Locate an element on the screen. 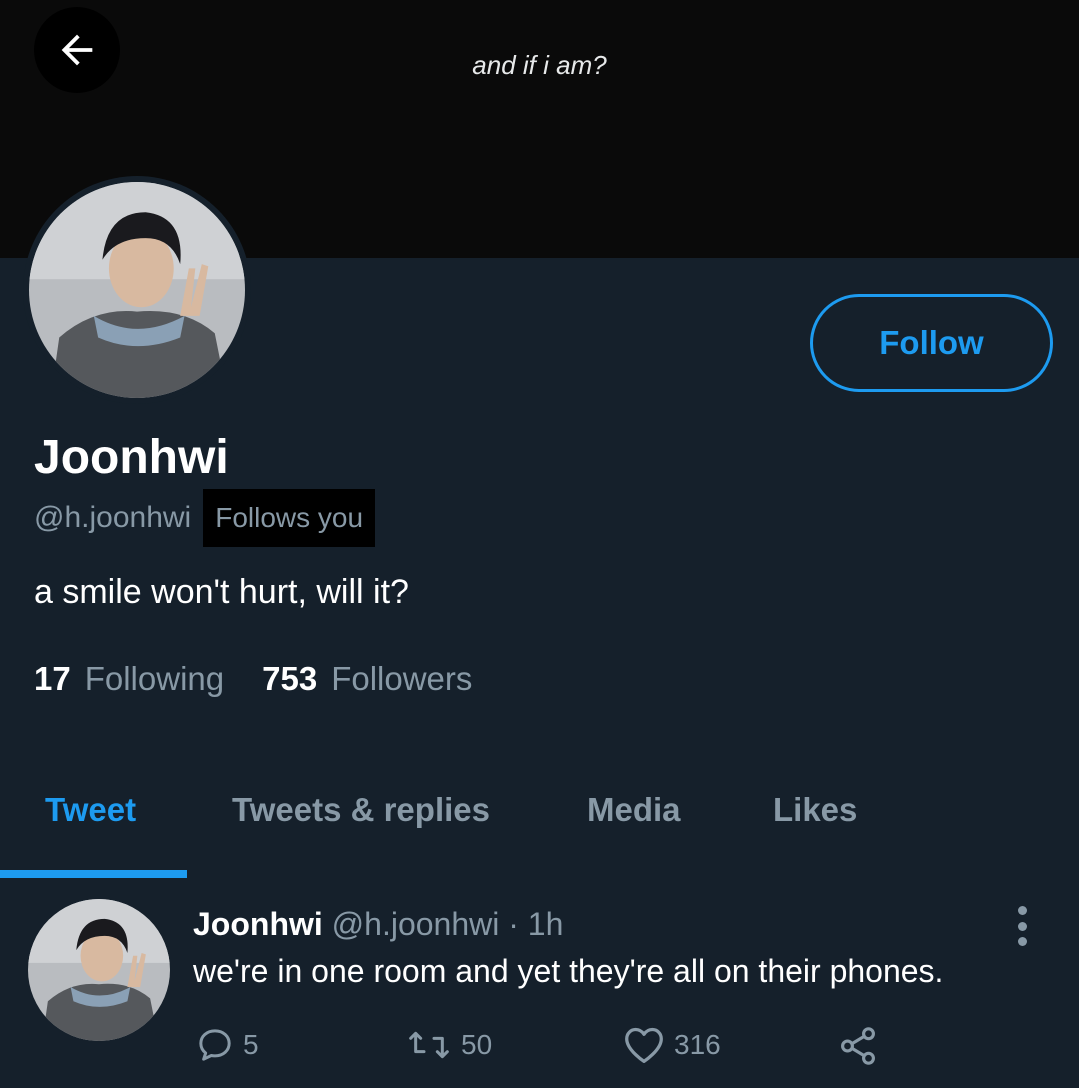 The height and width of the screenshot is (1088, 1079). retweet-icon is located at coordinates (429, 1045).